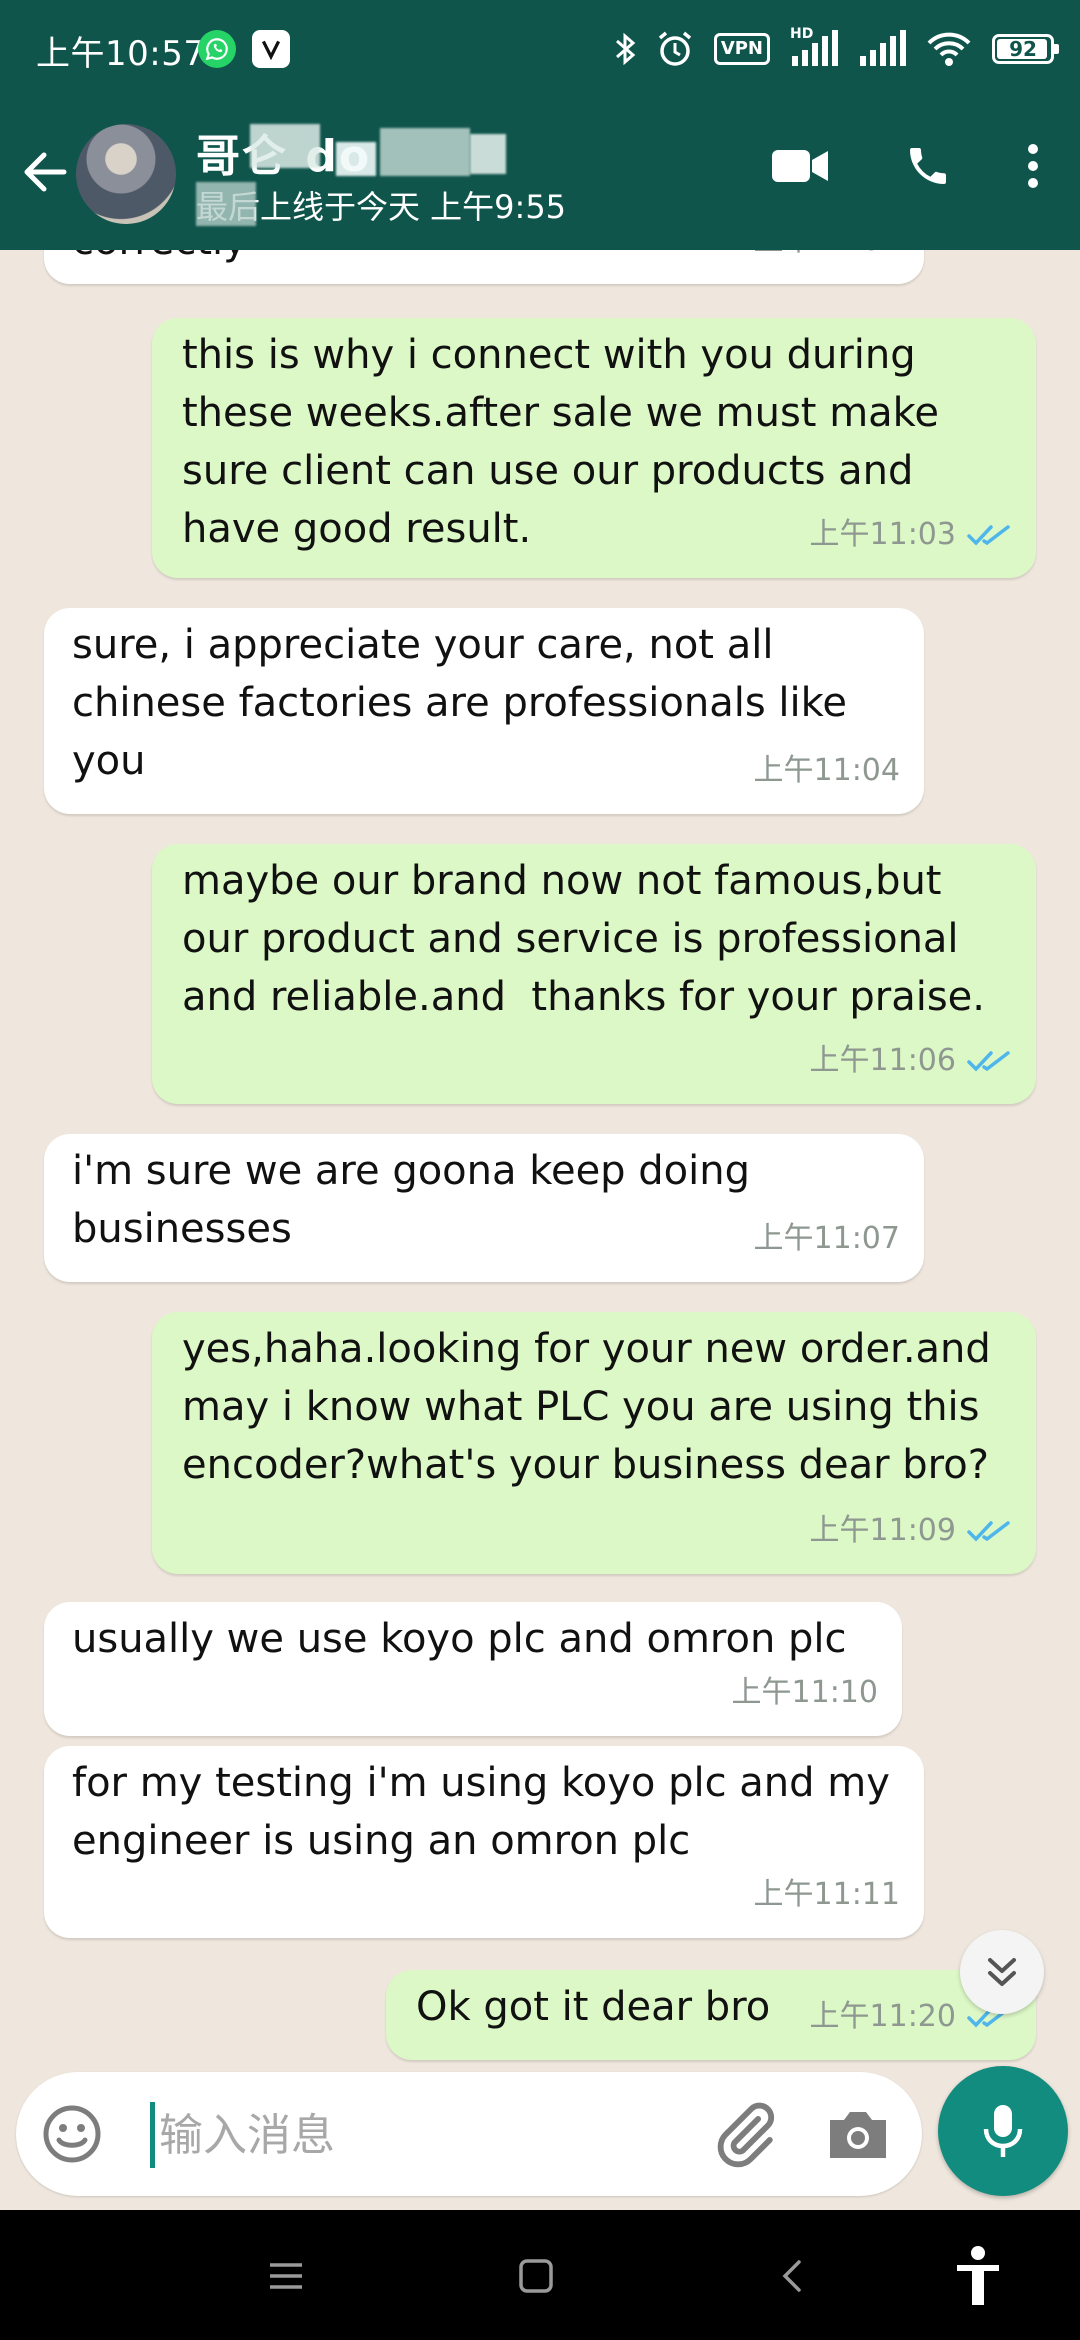 This screenshot has height=2340, width=1080. I want to click on message-time: 上午11:10, so click(804, 1692).